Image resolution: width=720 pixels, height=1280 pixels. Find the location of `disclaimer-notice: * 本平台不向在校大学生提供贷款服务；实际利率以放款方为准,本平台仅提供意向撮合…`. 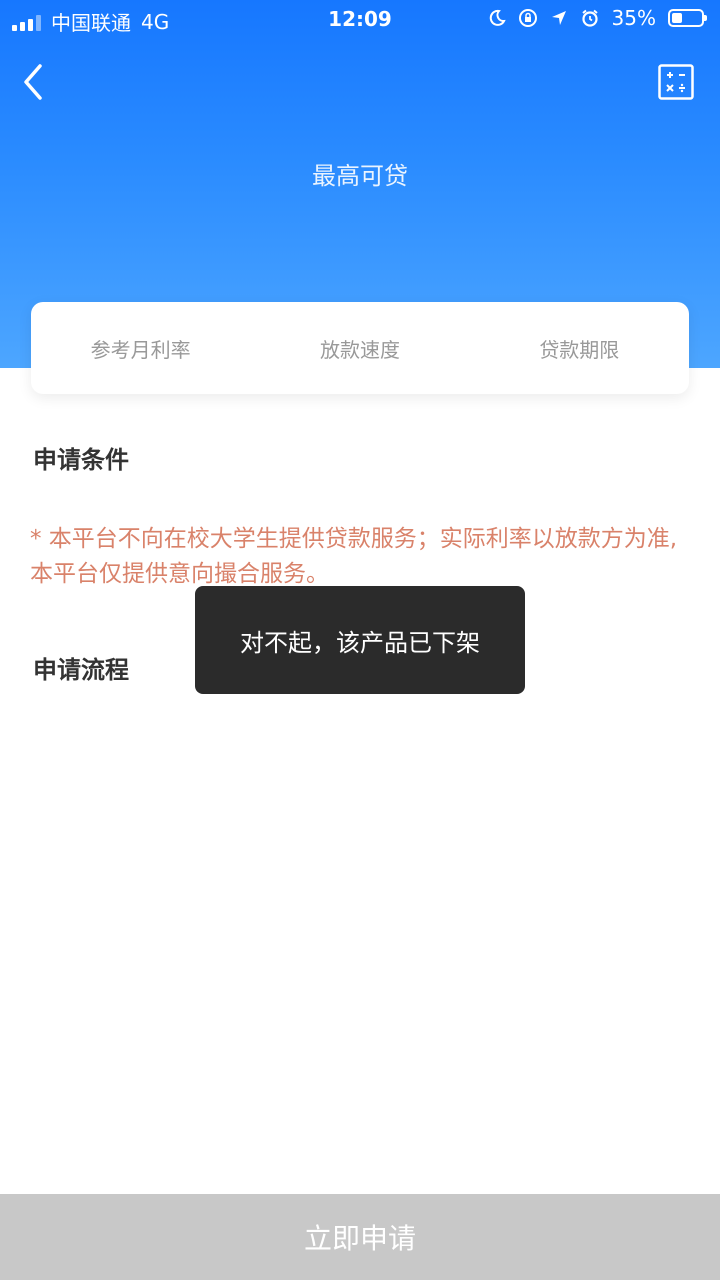

disclaimer-notice: * 本平台不向在校大学生提供贷款服务；实际利率以放款方为准,本平台仅提供意向撮合… is located at coordinates (354, 556).